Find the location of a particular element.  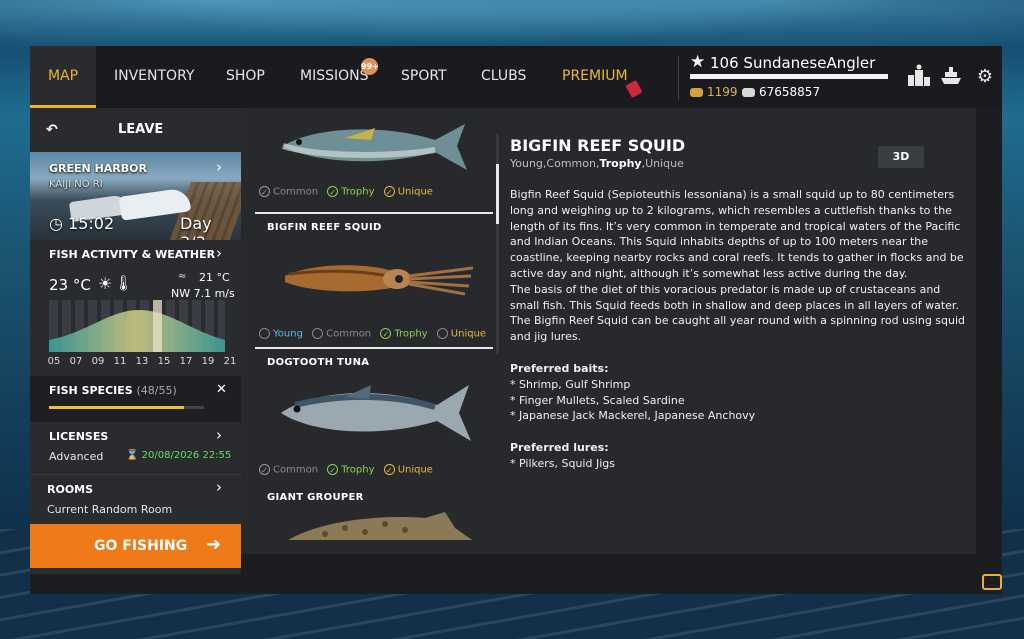

tab-missions: MISSIONS is located at coordinates (334, 77).